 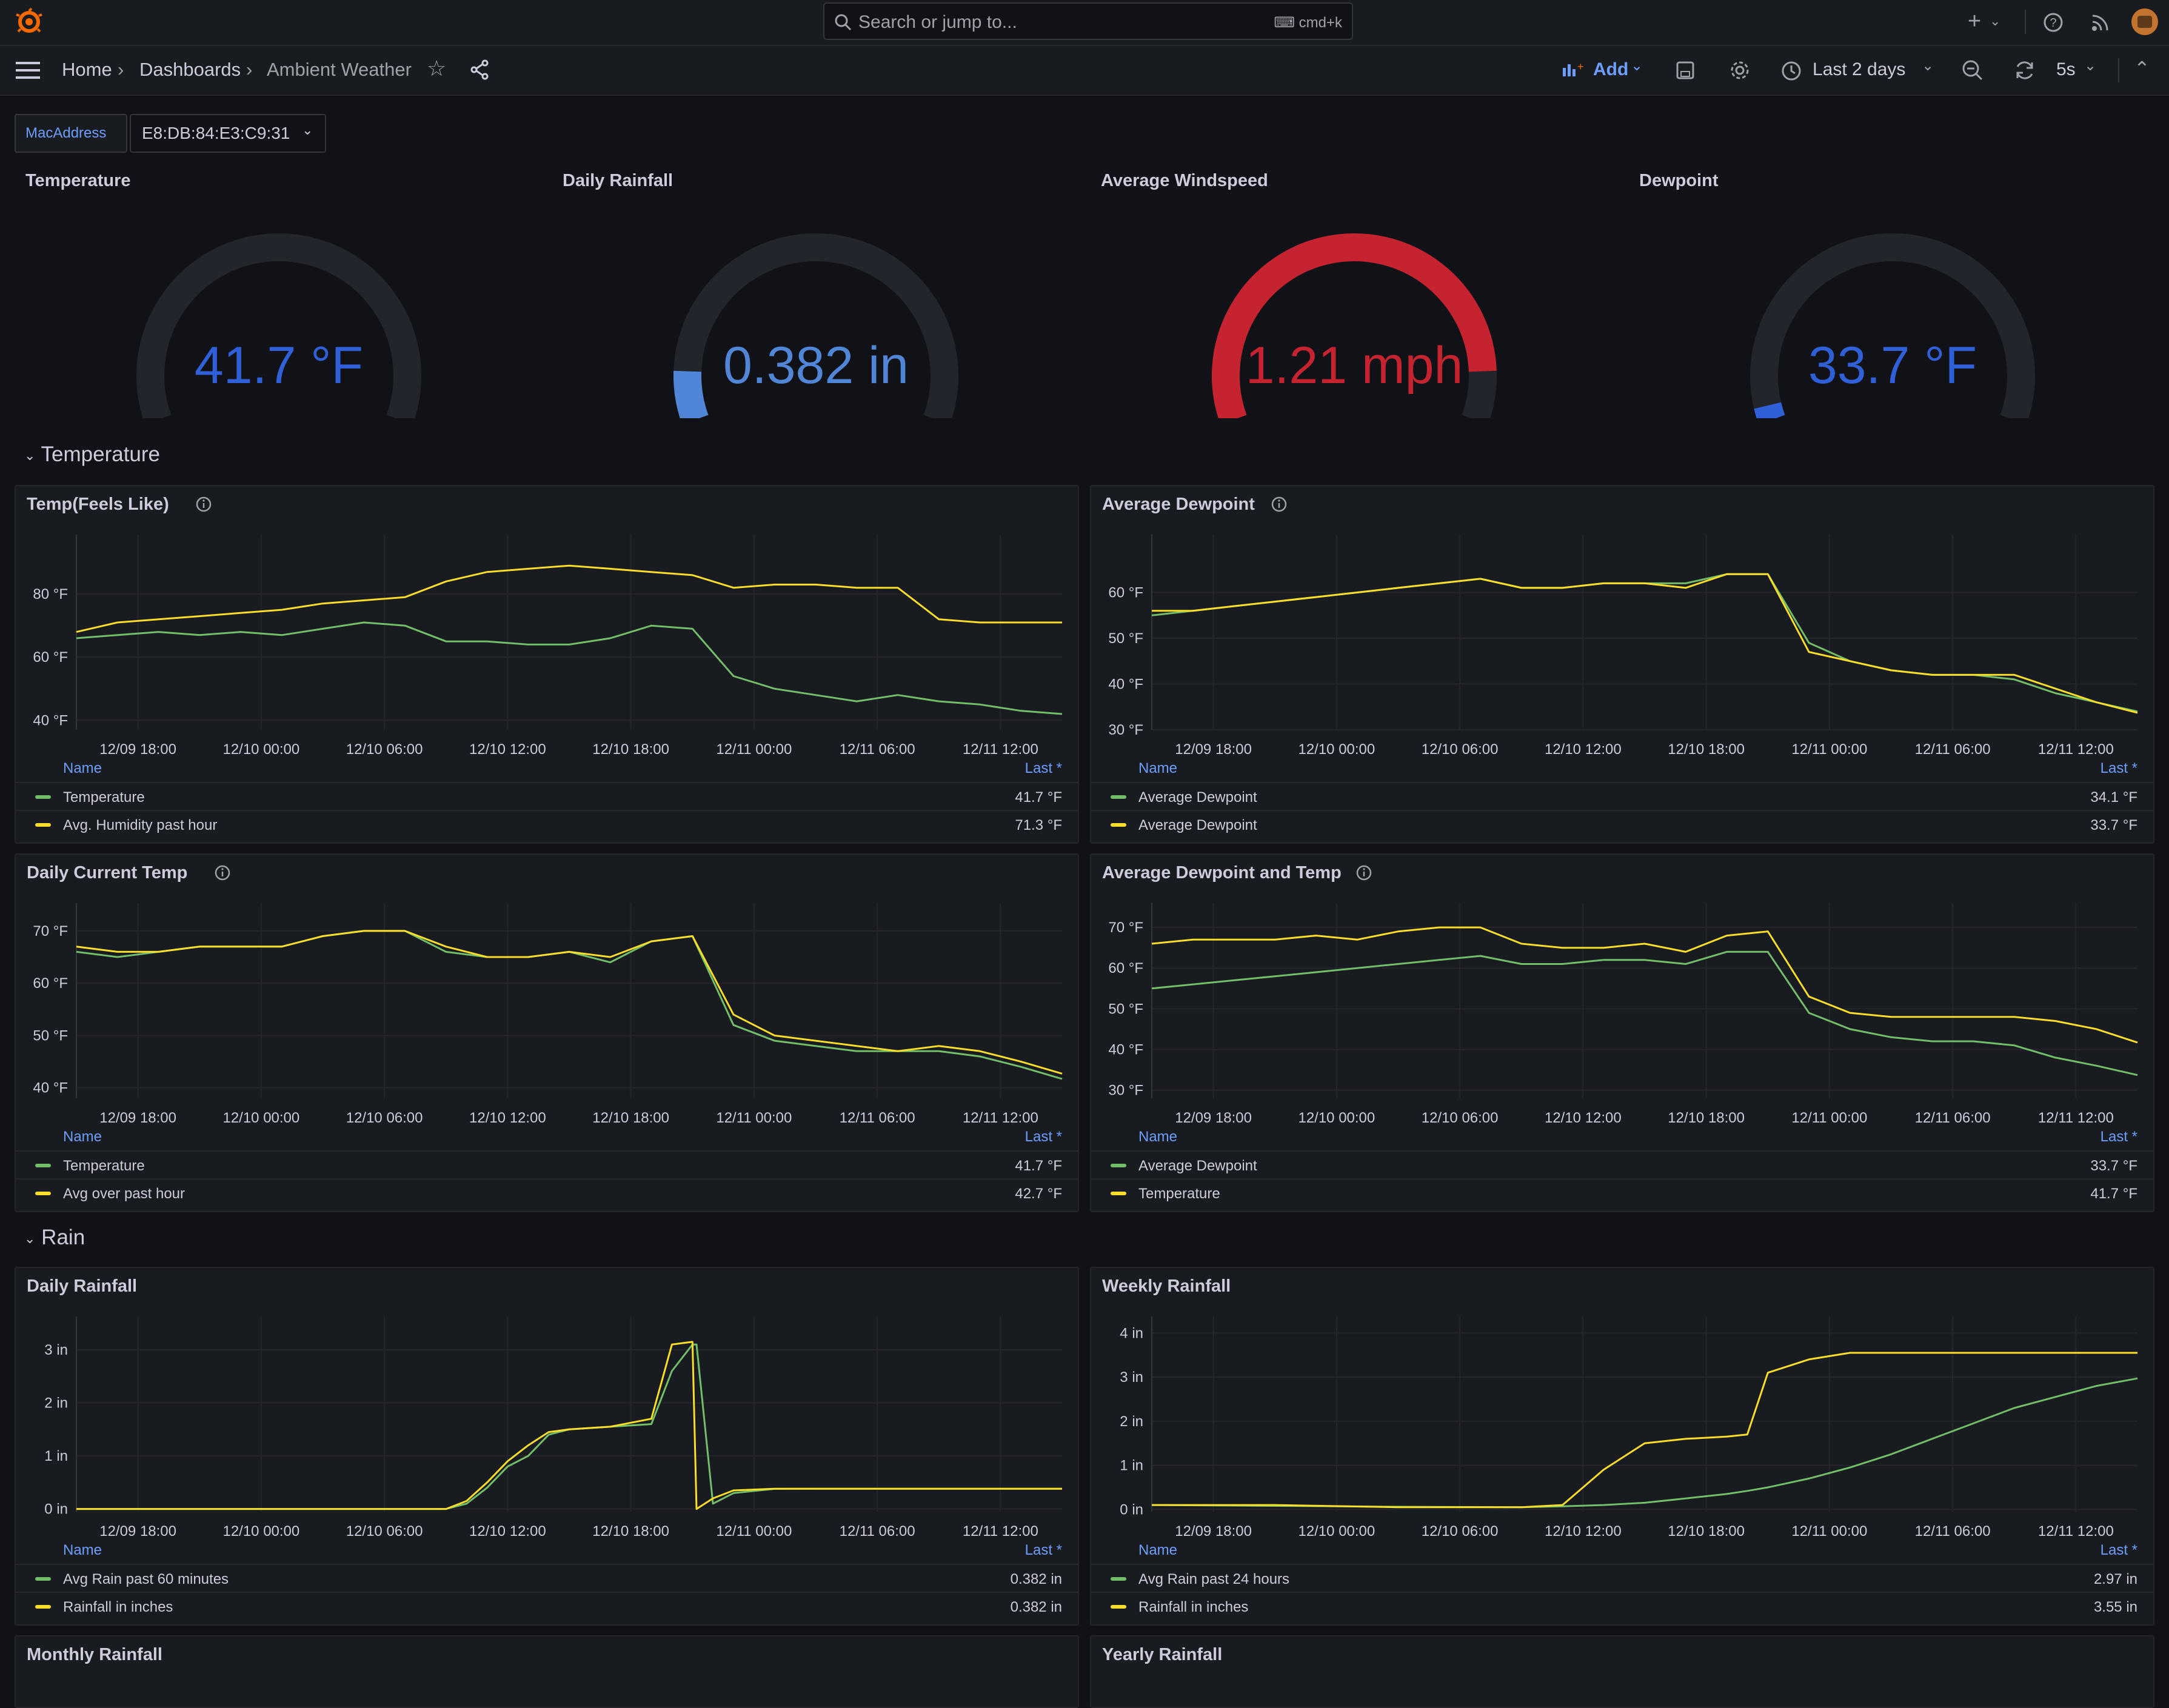 I want to click on divider, so click(x=2118, y=70).